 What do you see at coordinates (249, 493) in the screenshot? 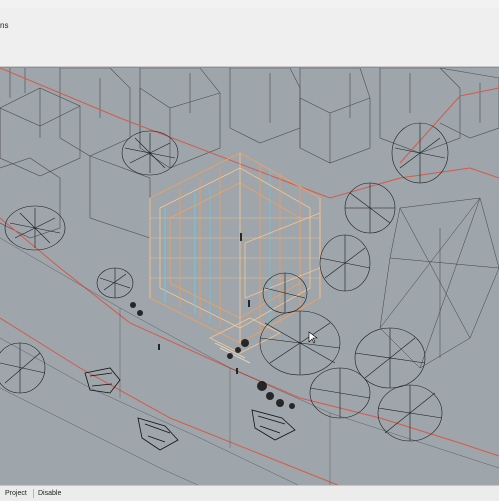
I see `status-bar: Project Disable` at bounding box center [249, 493].